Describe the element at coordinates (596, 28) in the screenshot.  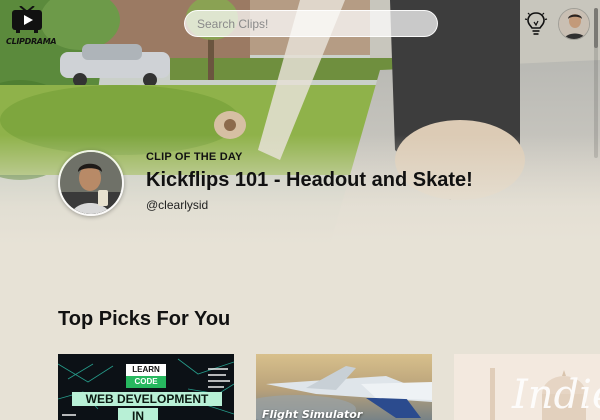
I see `scrollbar-thumb` at that location.